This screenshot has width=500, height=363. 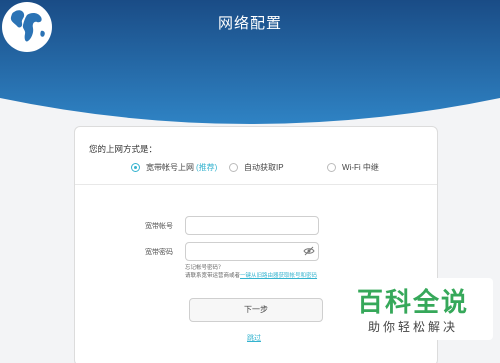 What do you see at coordinates (278, 276) in the screenshot?
I see `import-from-old-router-link: 一键从旧路由器获取帐号和密码` at bounding box center [278, 276].